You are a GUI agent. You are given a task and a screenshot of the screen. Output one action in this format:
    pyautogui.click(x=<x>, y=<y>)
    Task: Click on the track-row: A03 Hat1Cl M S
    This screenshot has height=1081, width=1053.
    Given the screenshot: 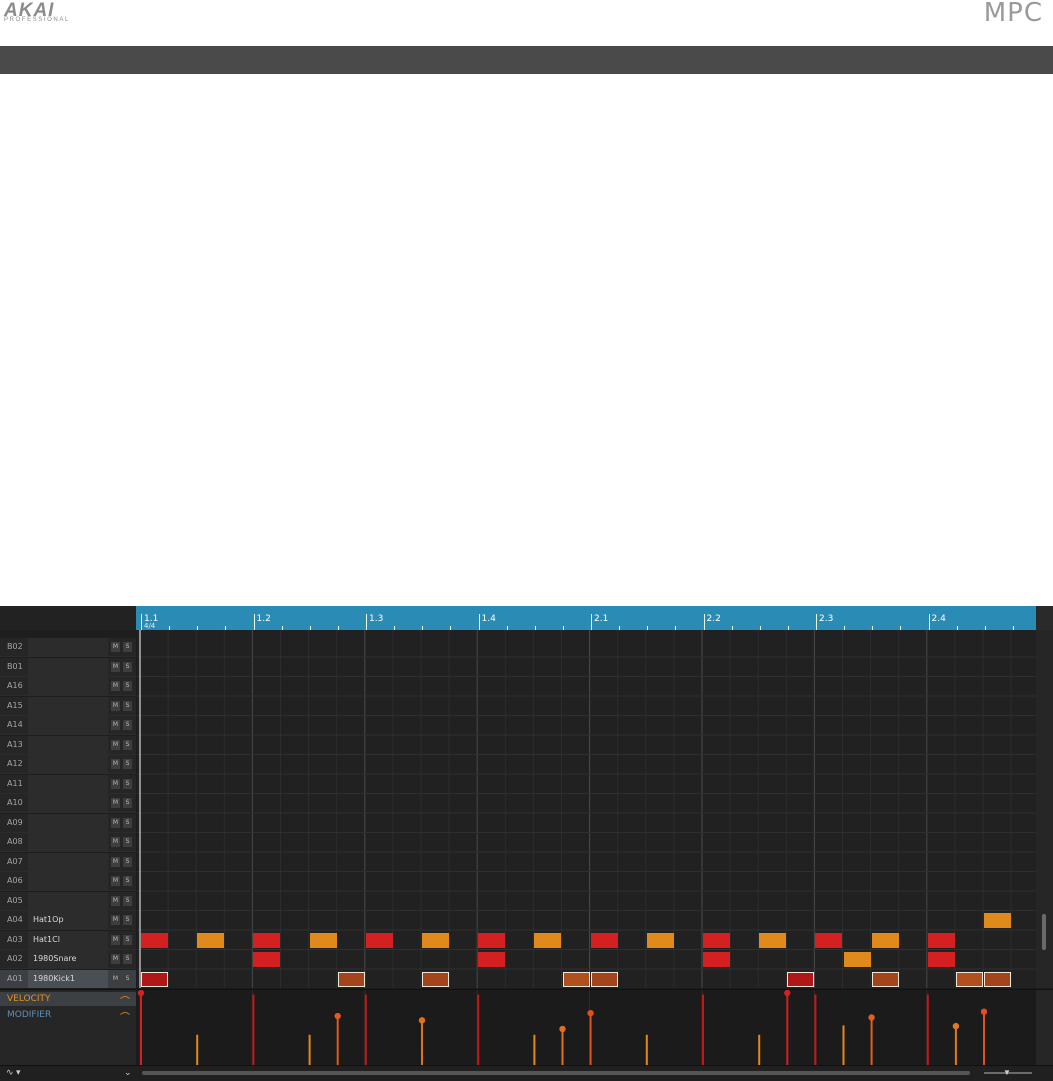 What is the action you would take?
    pyautogui.click(x=68, y=940)
    